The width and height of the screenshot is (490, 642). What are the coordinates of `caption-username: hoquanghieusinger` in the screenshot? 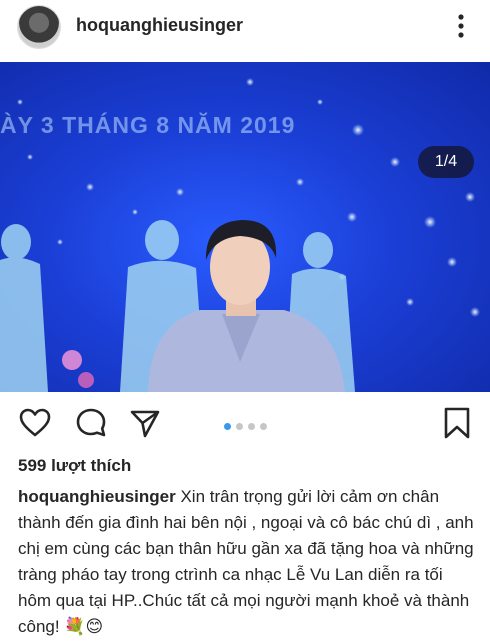 It's located at (97, 496).